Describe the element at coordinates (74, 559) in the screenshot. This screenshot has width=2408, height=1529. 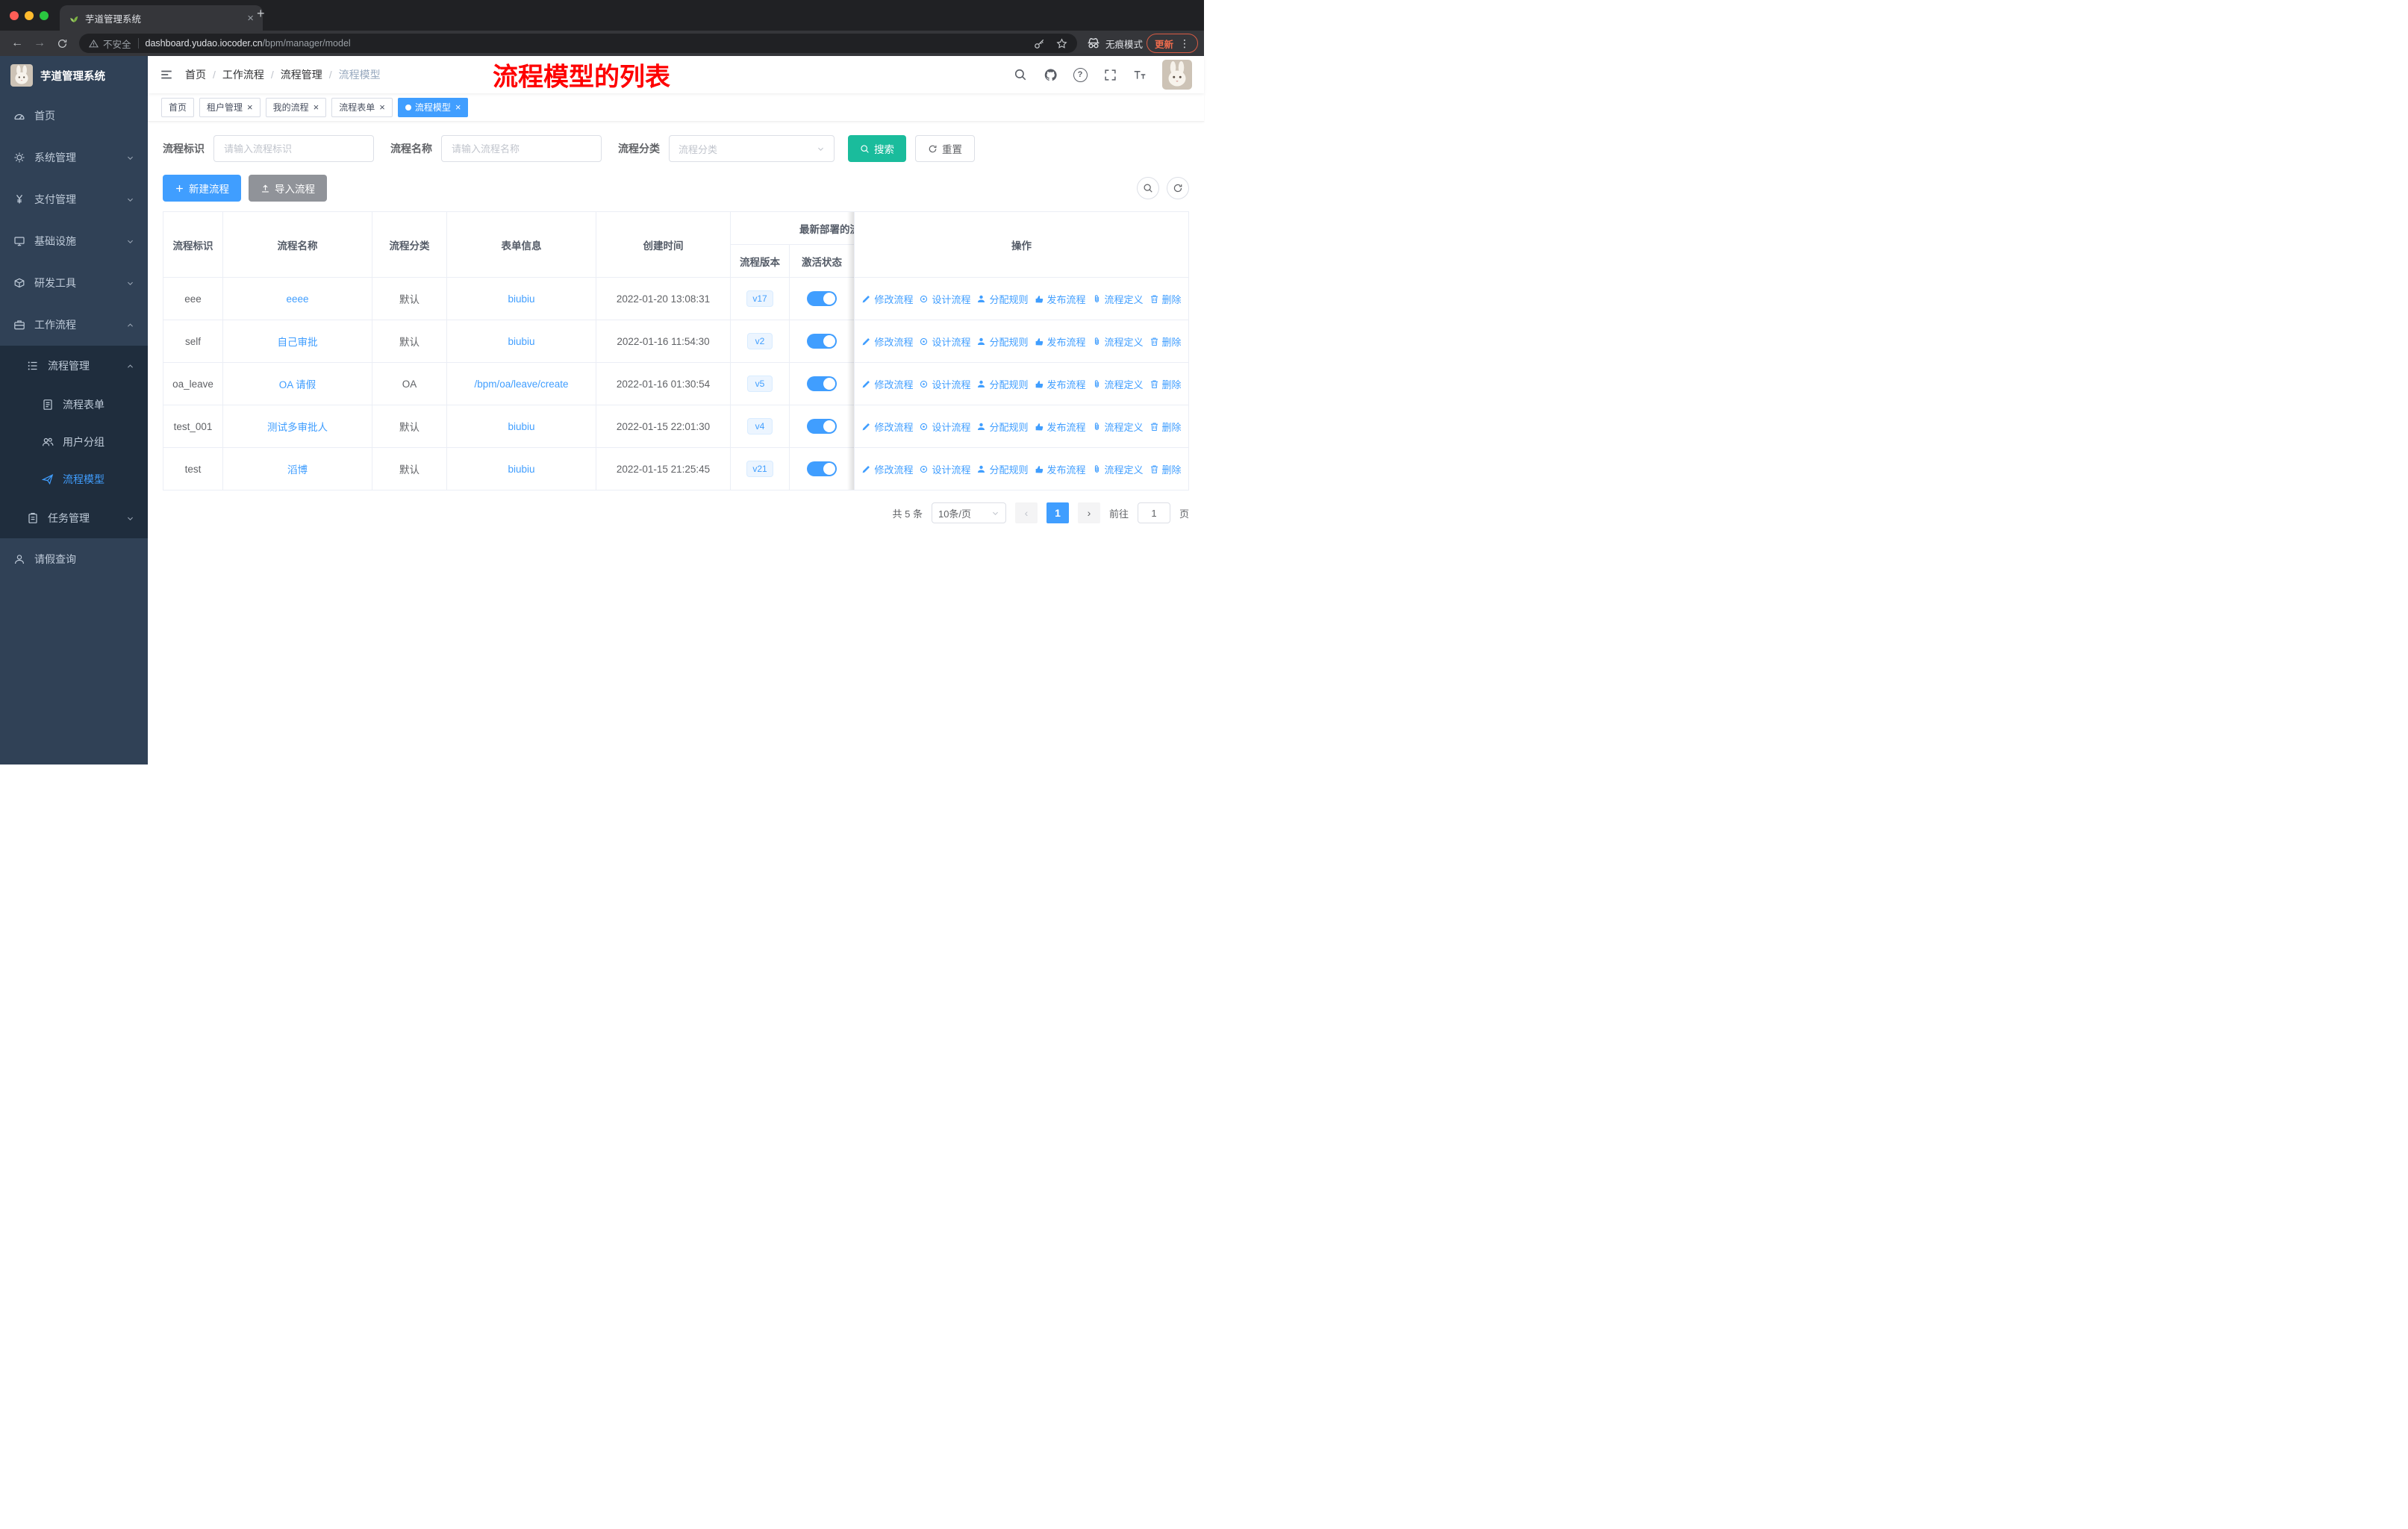
I see `sidebar-item-leave-query: 请假查询` at that location.